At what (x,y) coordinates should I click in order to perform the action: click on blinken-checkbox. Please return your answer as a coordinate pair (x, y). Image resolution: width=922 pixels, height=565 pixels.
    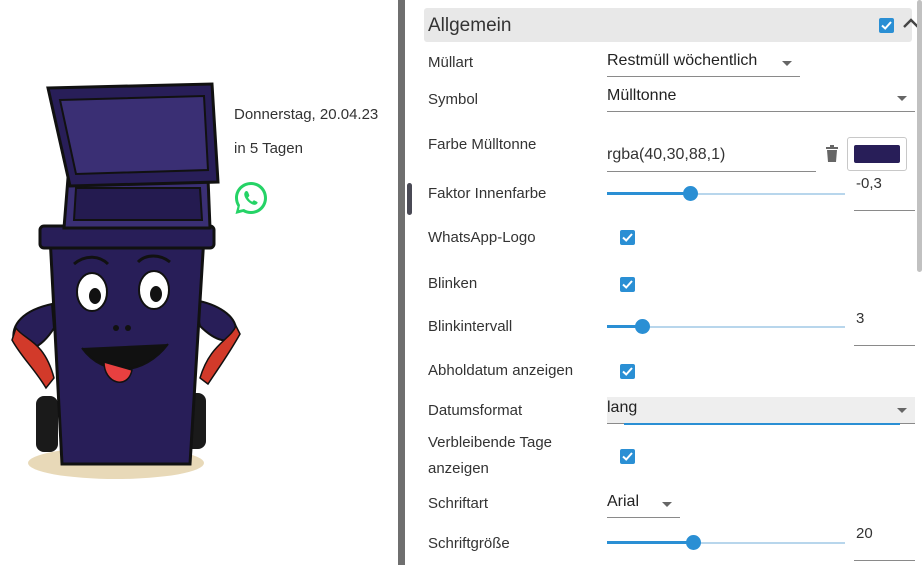
    Looking at the image, I should click on (627, 284).